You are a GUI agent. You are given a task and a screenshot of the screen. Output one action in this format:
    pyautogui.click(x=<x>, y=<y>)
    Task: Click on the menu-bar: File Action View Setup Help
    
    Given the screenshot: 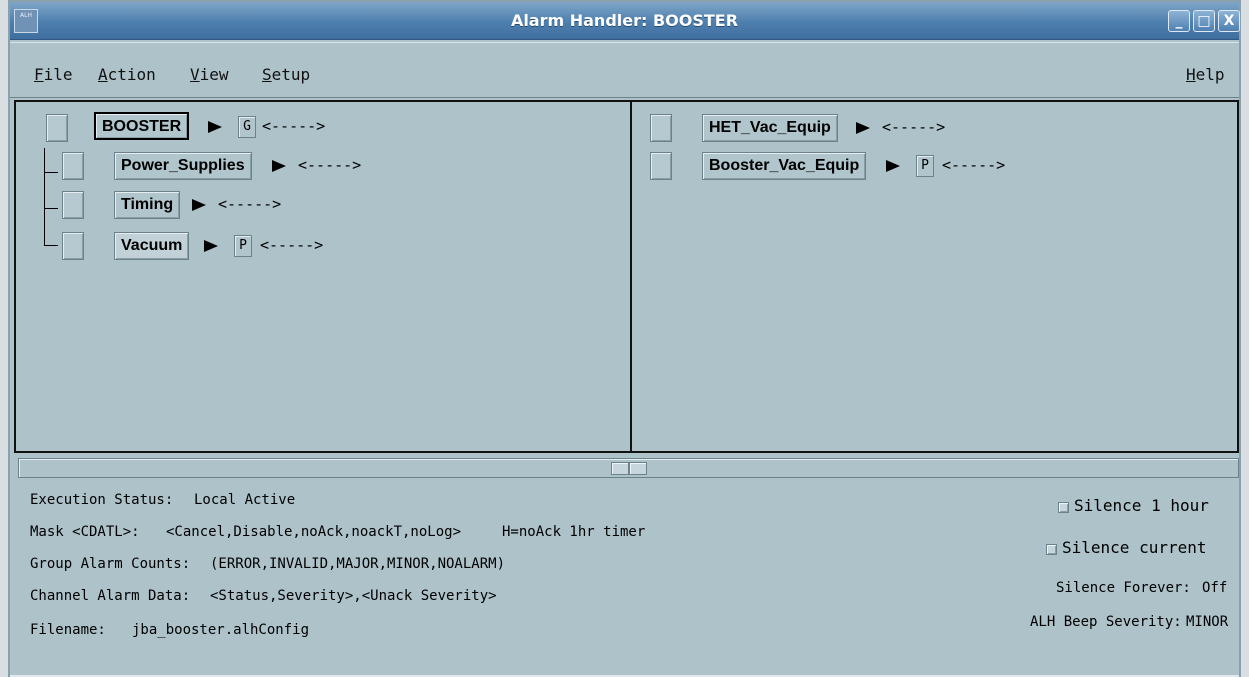 What is the action you would take?
    pyautogui.click(x=624, y=70)
    